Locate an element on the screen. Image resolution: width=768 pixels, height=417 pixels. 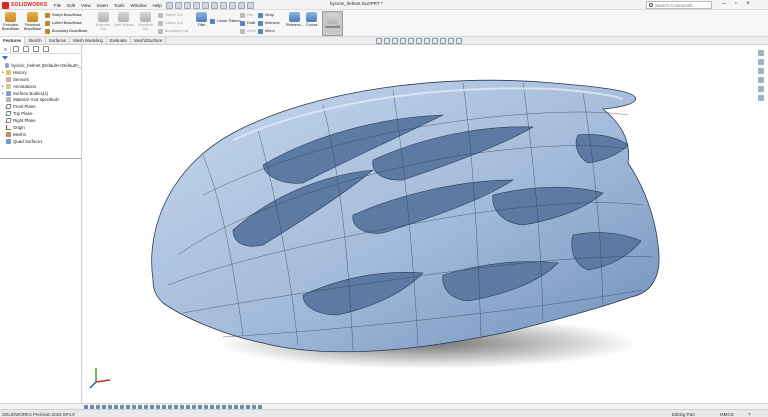
menu-tools: Tools is located at coordinates (119, 5).